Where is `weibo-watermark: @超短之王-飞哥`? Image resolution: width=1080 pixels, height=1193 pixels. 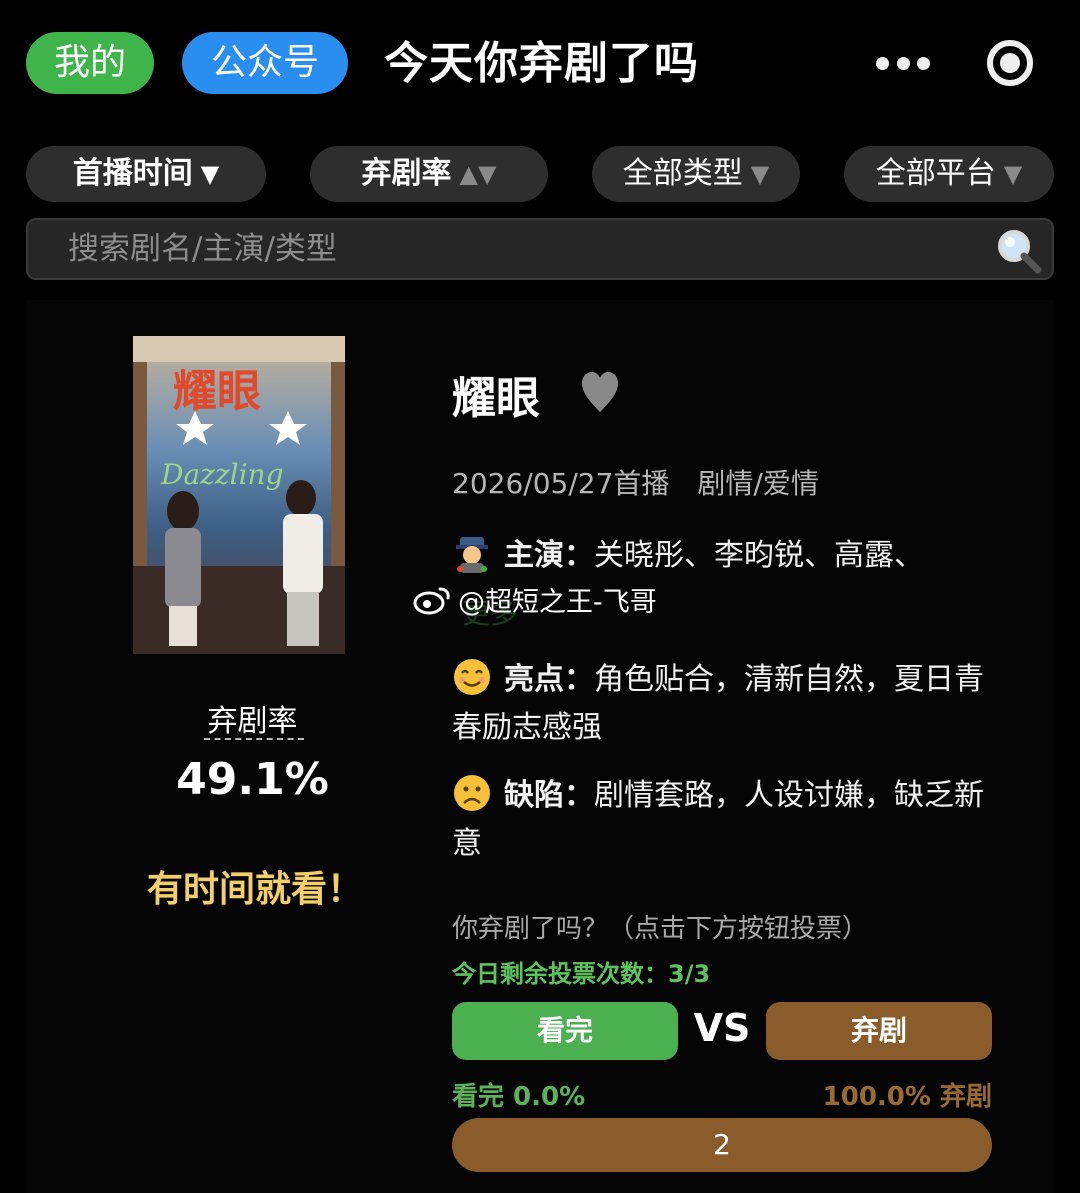 weibo-watermark: @超短之王-飞哥 is located at coordinates (534, 599).